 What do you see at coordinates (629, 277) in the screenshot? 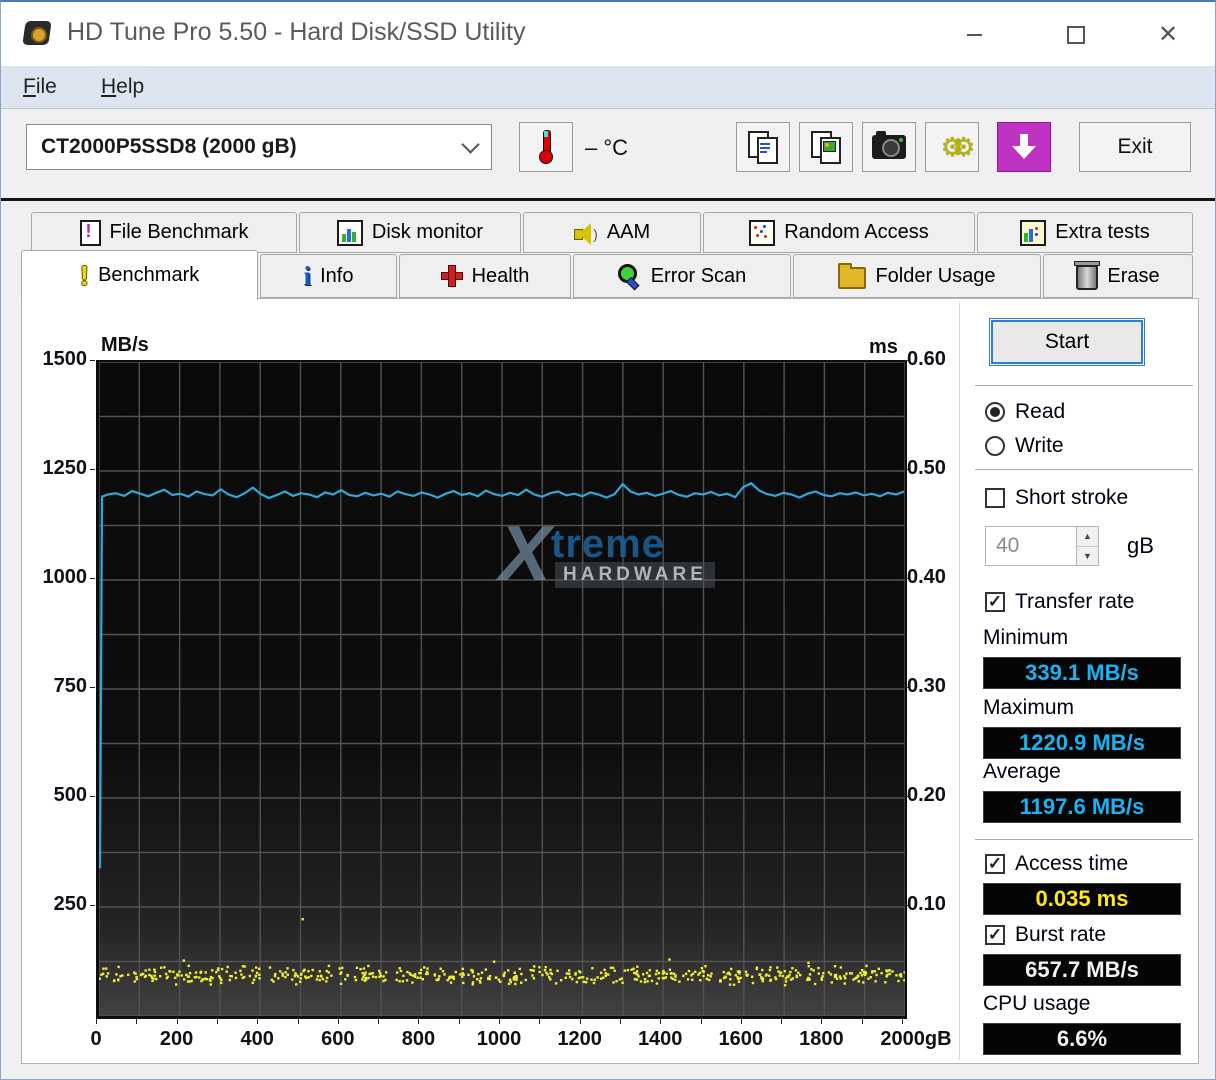
I see `magnifier-icon` at bounding box center [629, 277].